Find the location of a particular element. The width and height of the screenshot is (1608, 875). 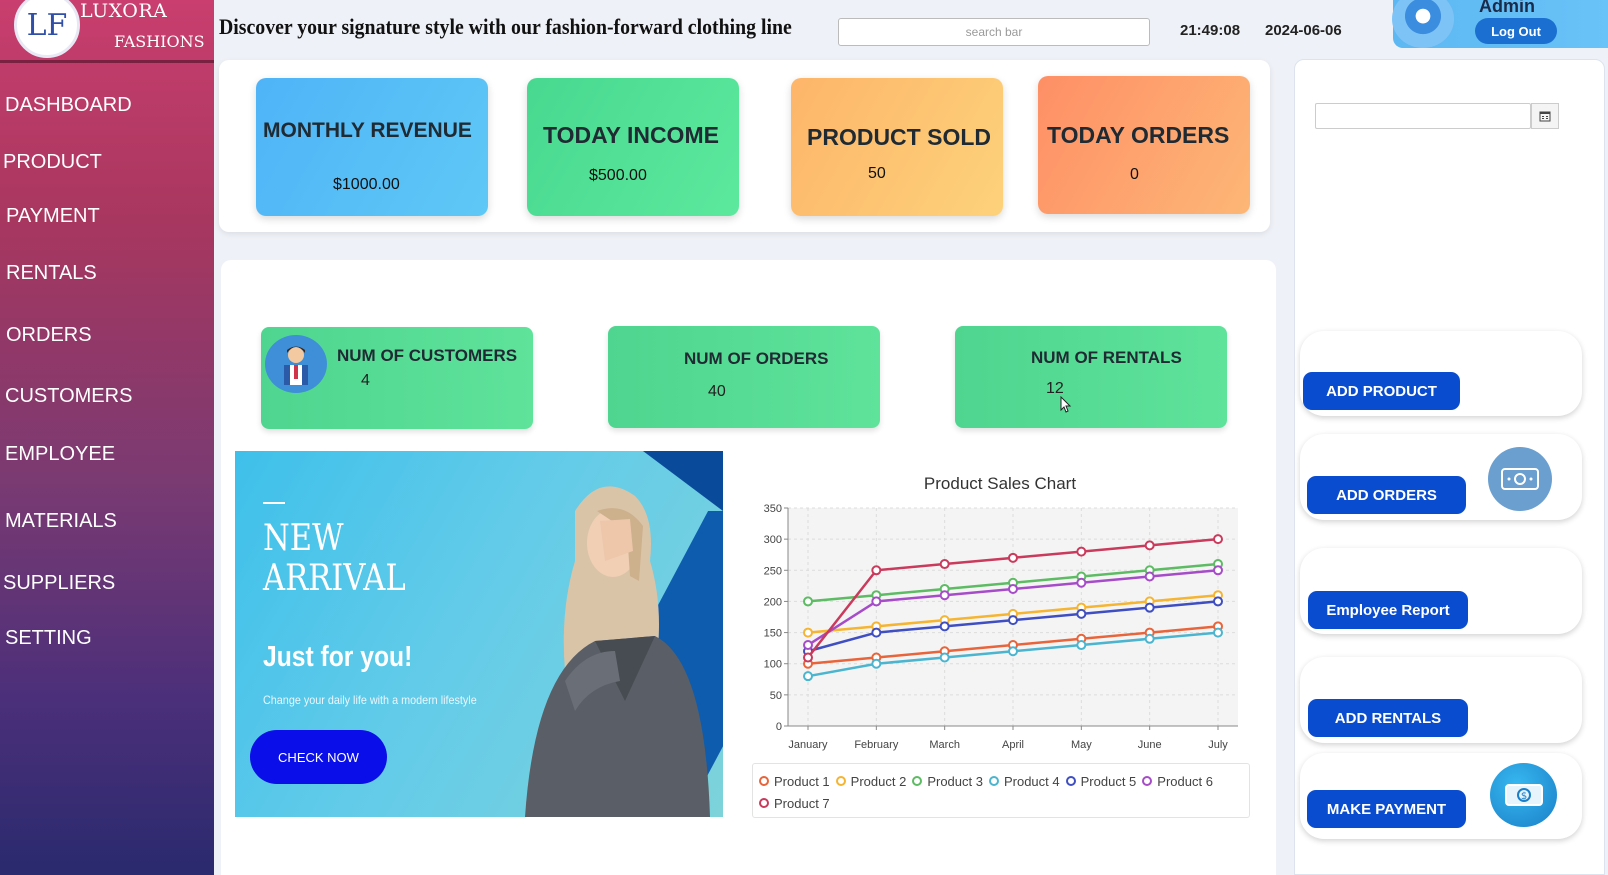

legend-label: Product 5 is located at coordinates (1108, 781).